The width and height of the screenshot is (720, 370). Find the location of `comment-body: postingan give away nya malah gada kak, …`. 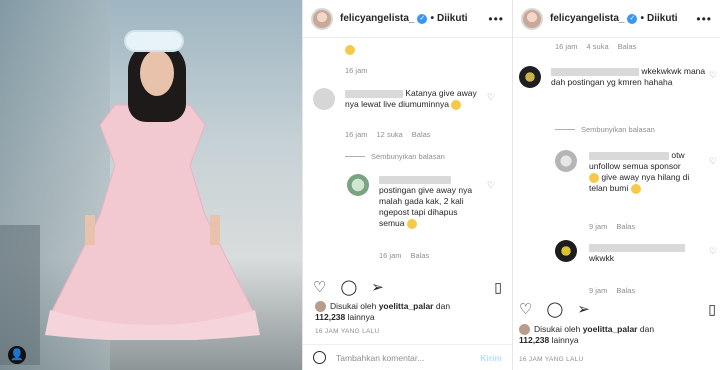

comment-body: postingan give away nya malah gada kak, … is located at coordinates (426, 206).